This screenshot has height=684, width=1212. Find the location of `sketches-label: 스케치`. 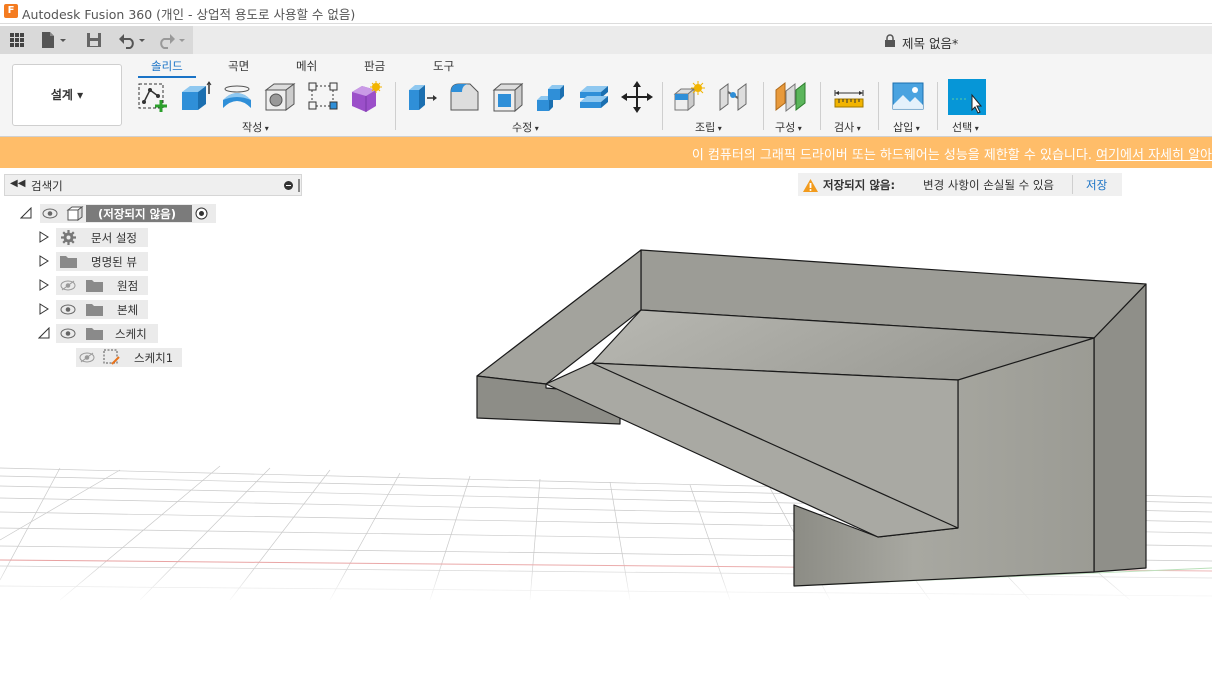

sketches-label: 스케치 is located at coordinates (131, 334).